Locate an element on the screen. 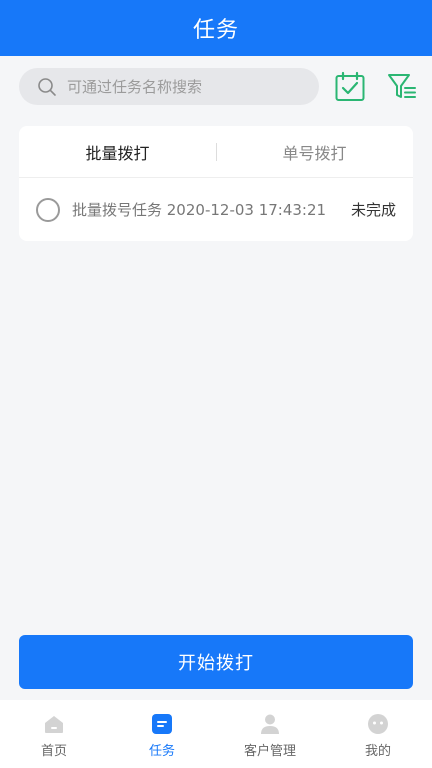  nav-item-customer: 客户管理 is located at coordinates (270, 734).